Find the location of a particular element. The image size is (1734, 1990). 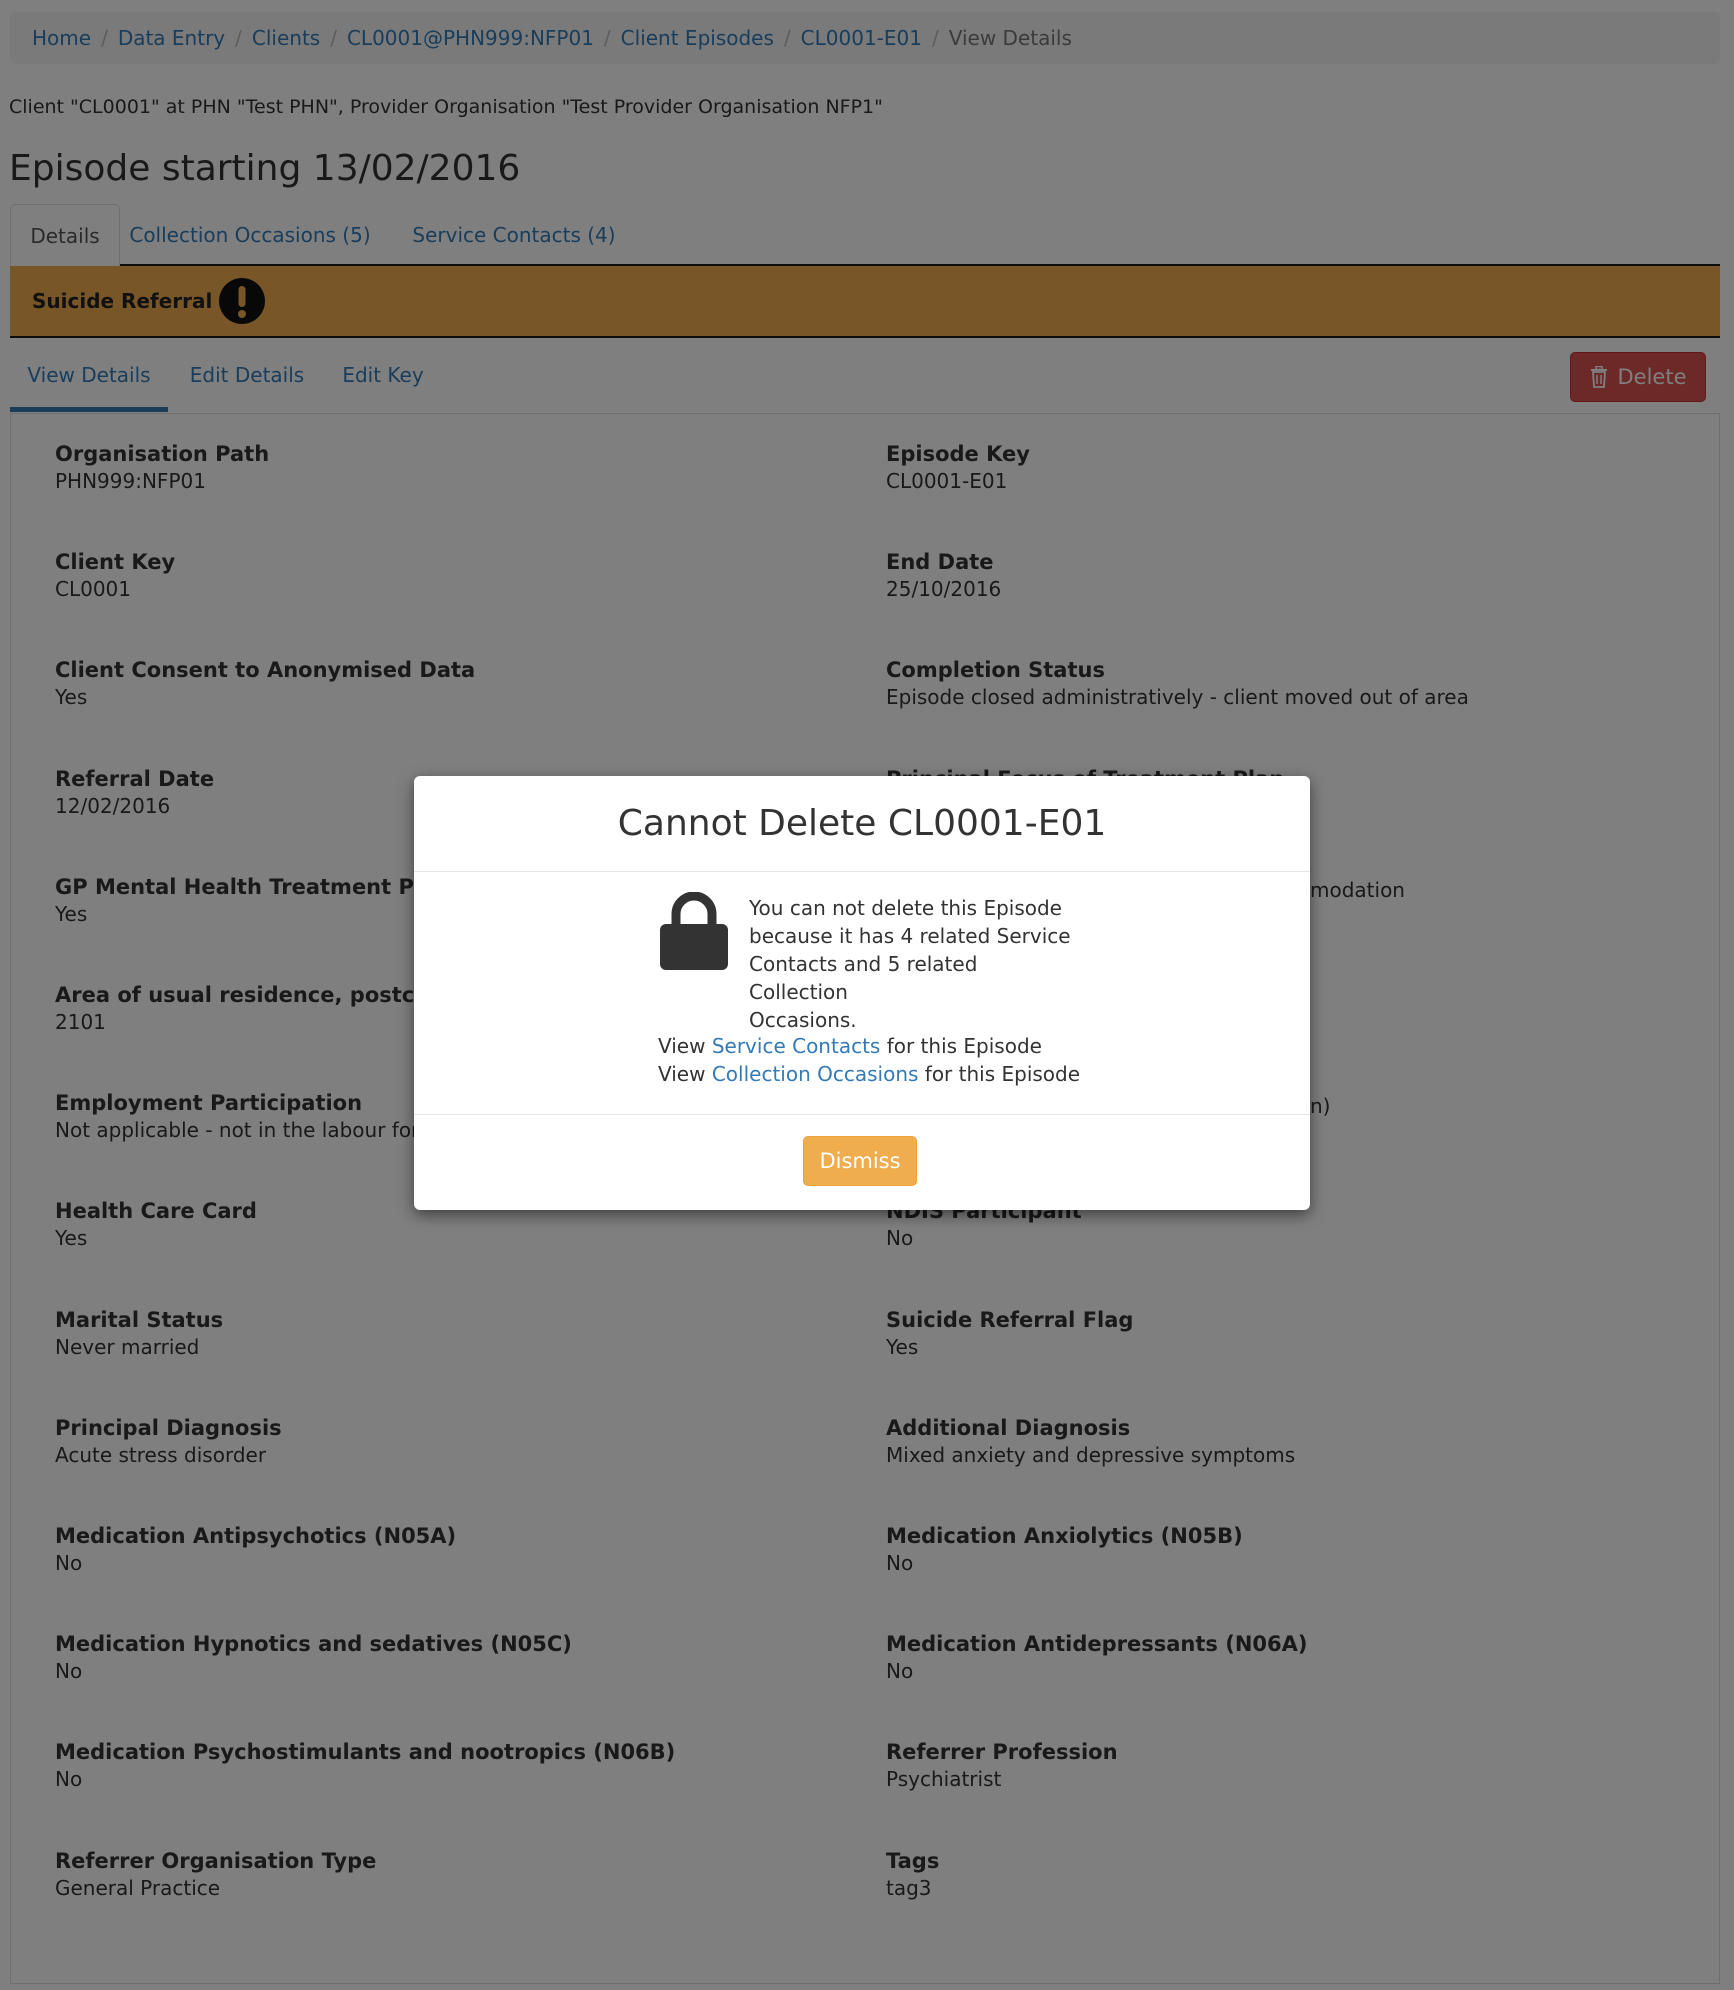

dialog-message-line: because it has 4 related Service is located at coordinates (910, 936).